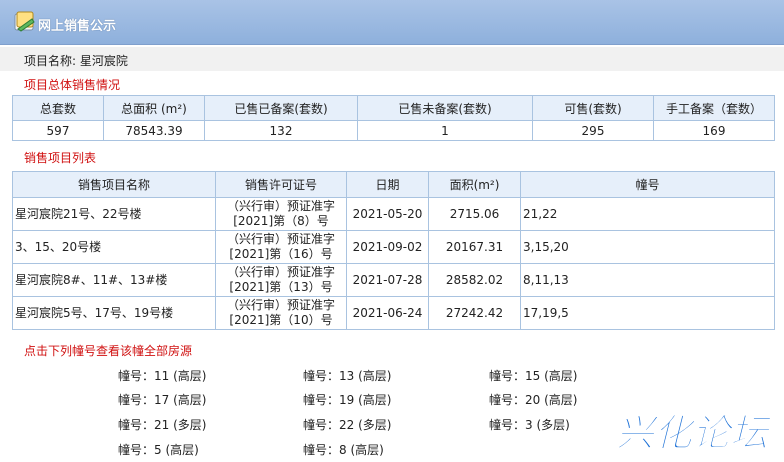  I want to click on list-section-title: 销售项目列表, so click(60, 158).